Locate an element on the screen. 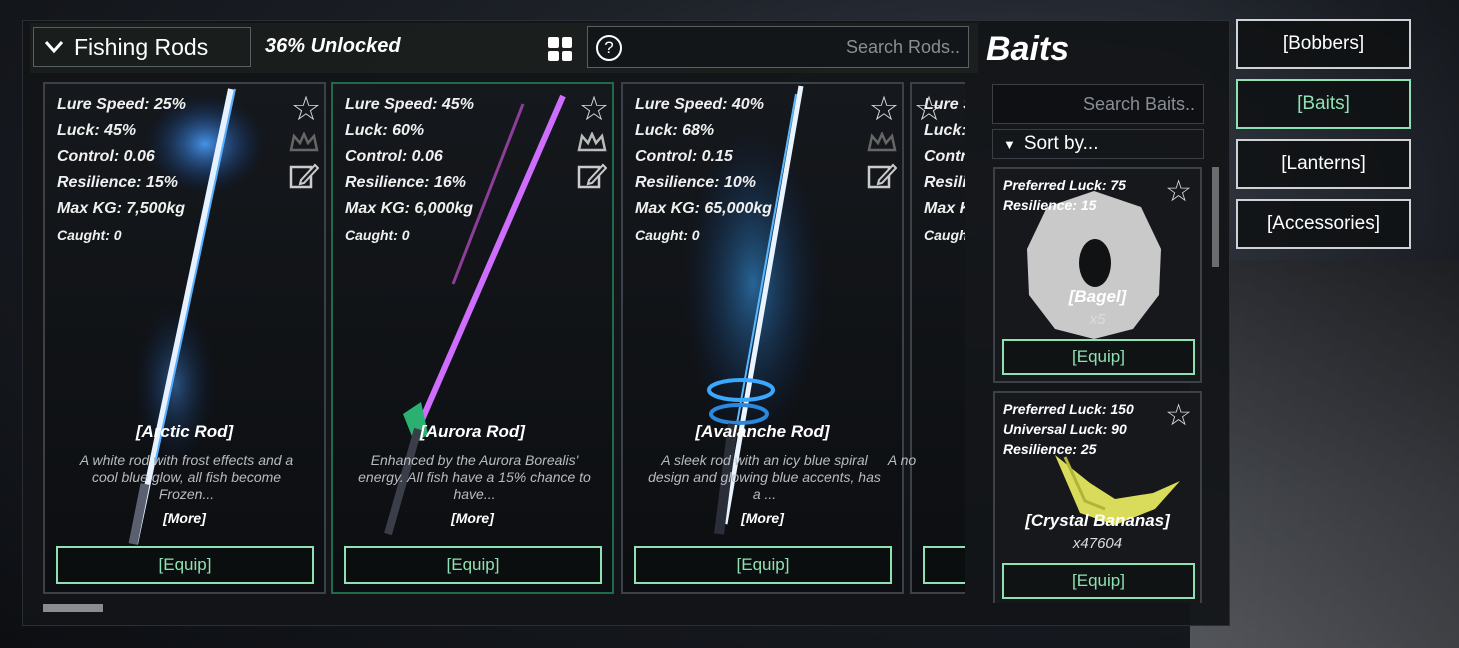 The image size is (1459, 648). bait-stats: Preferred Luck: 75 Resilience: 15 is located at coordinates (1064, 195).